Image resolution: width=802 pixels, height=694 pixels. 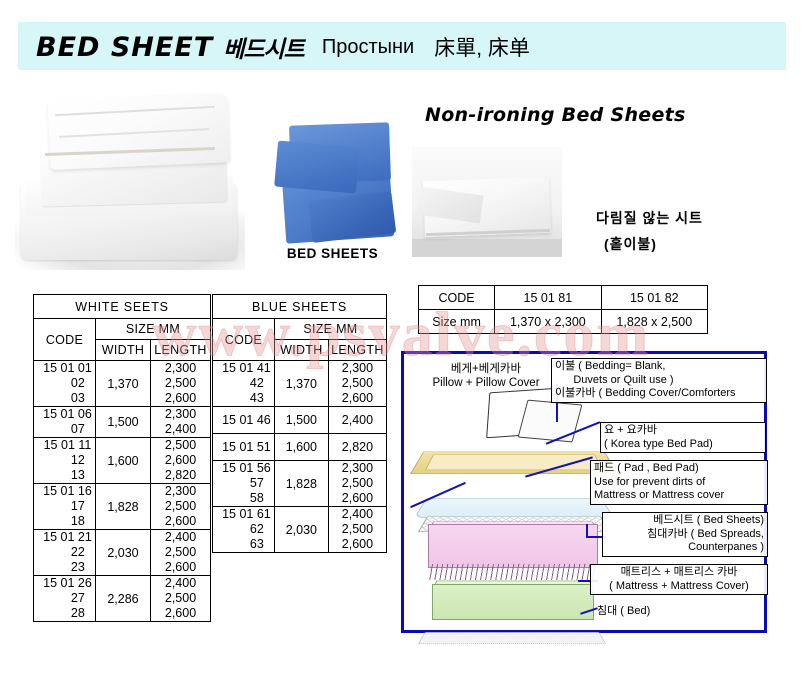 I want to click on non-ironing-korean-line1: 다림질 않는 시트, so click(x=649, y=218).